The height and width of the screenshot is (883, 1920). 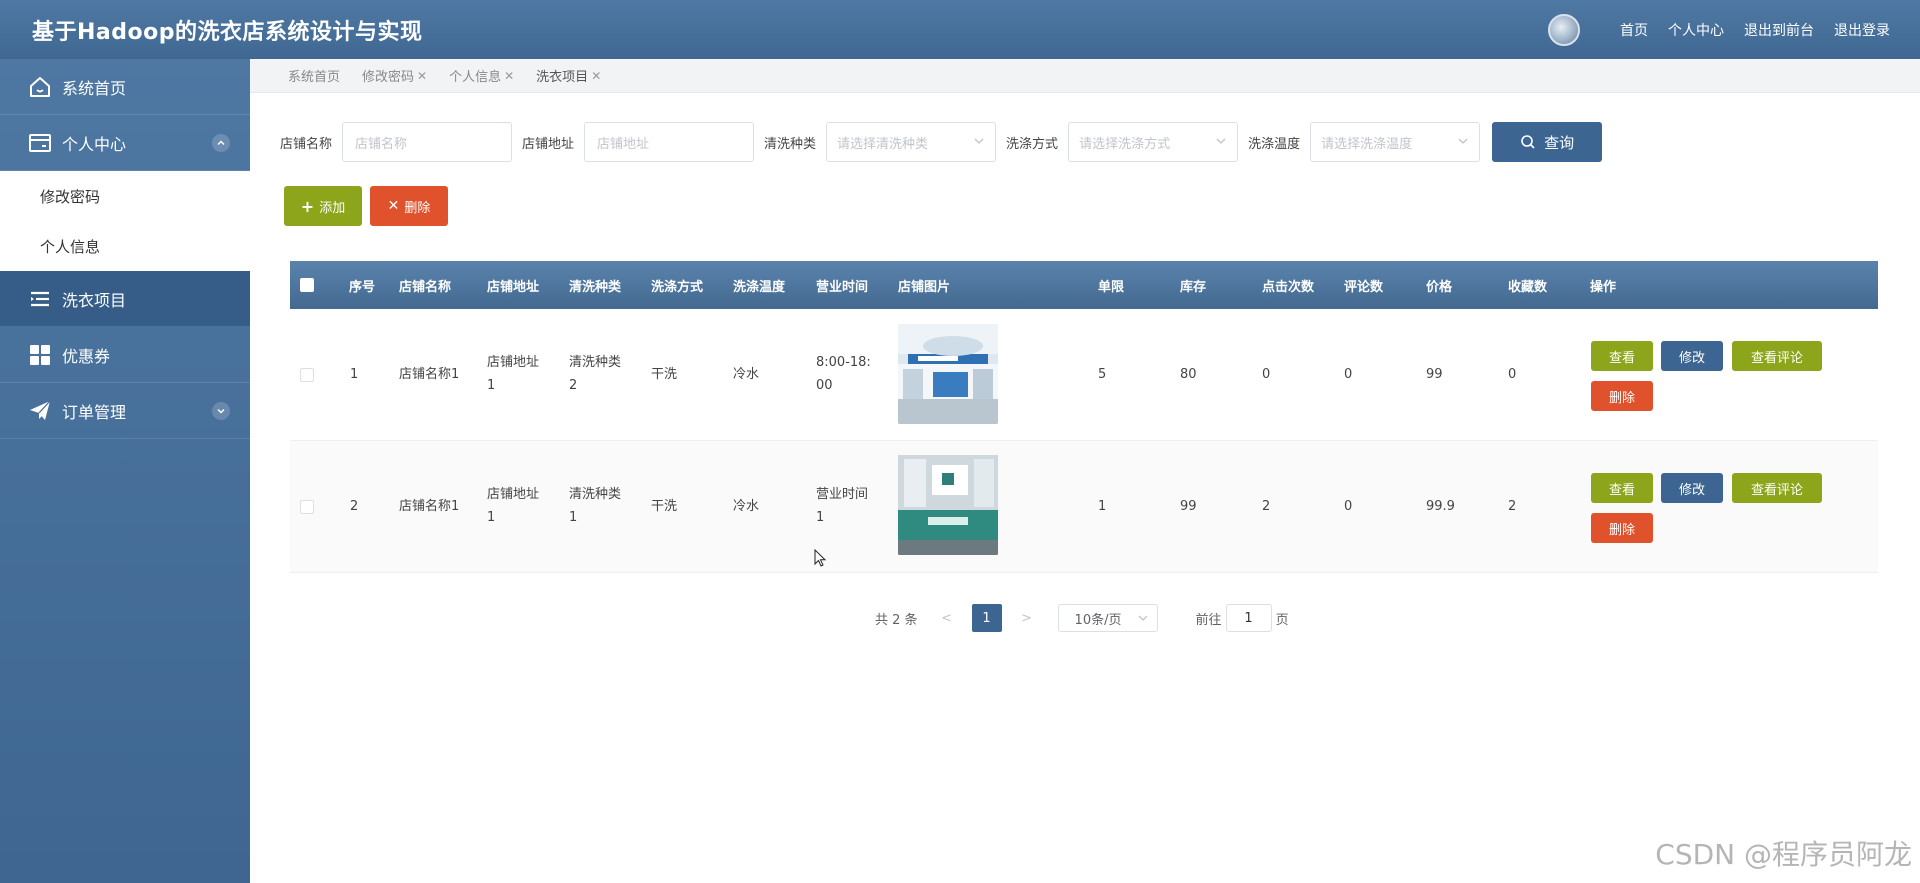 I want to click on cell-clean-type-2: 1, so click(x=573, y=517).